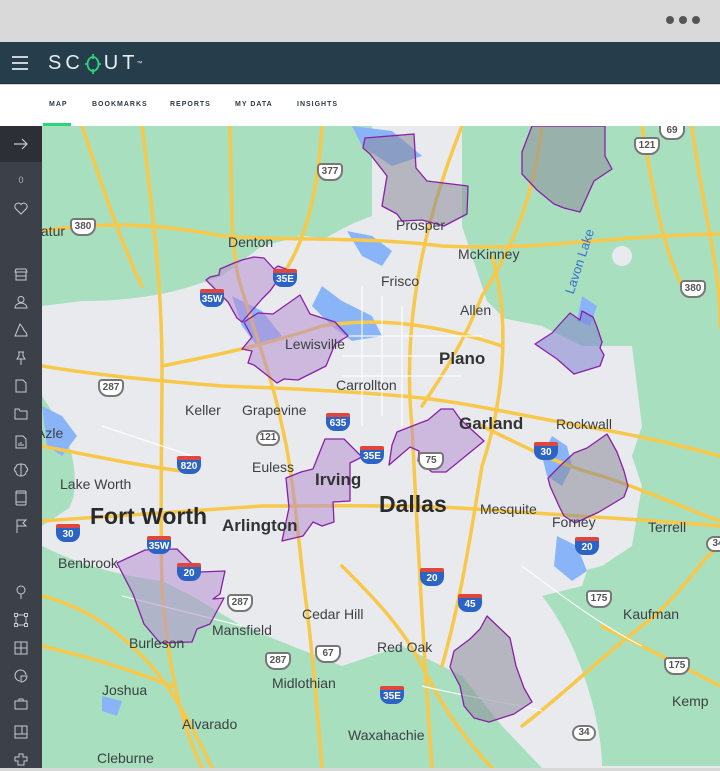 The height and width of the screenshot is (771, 720). Describe the element at coordinates (21, 274) in the screenshot. I see `sidebar-item-stores` at that location.